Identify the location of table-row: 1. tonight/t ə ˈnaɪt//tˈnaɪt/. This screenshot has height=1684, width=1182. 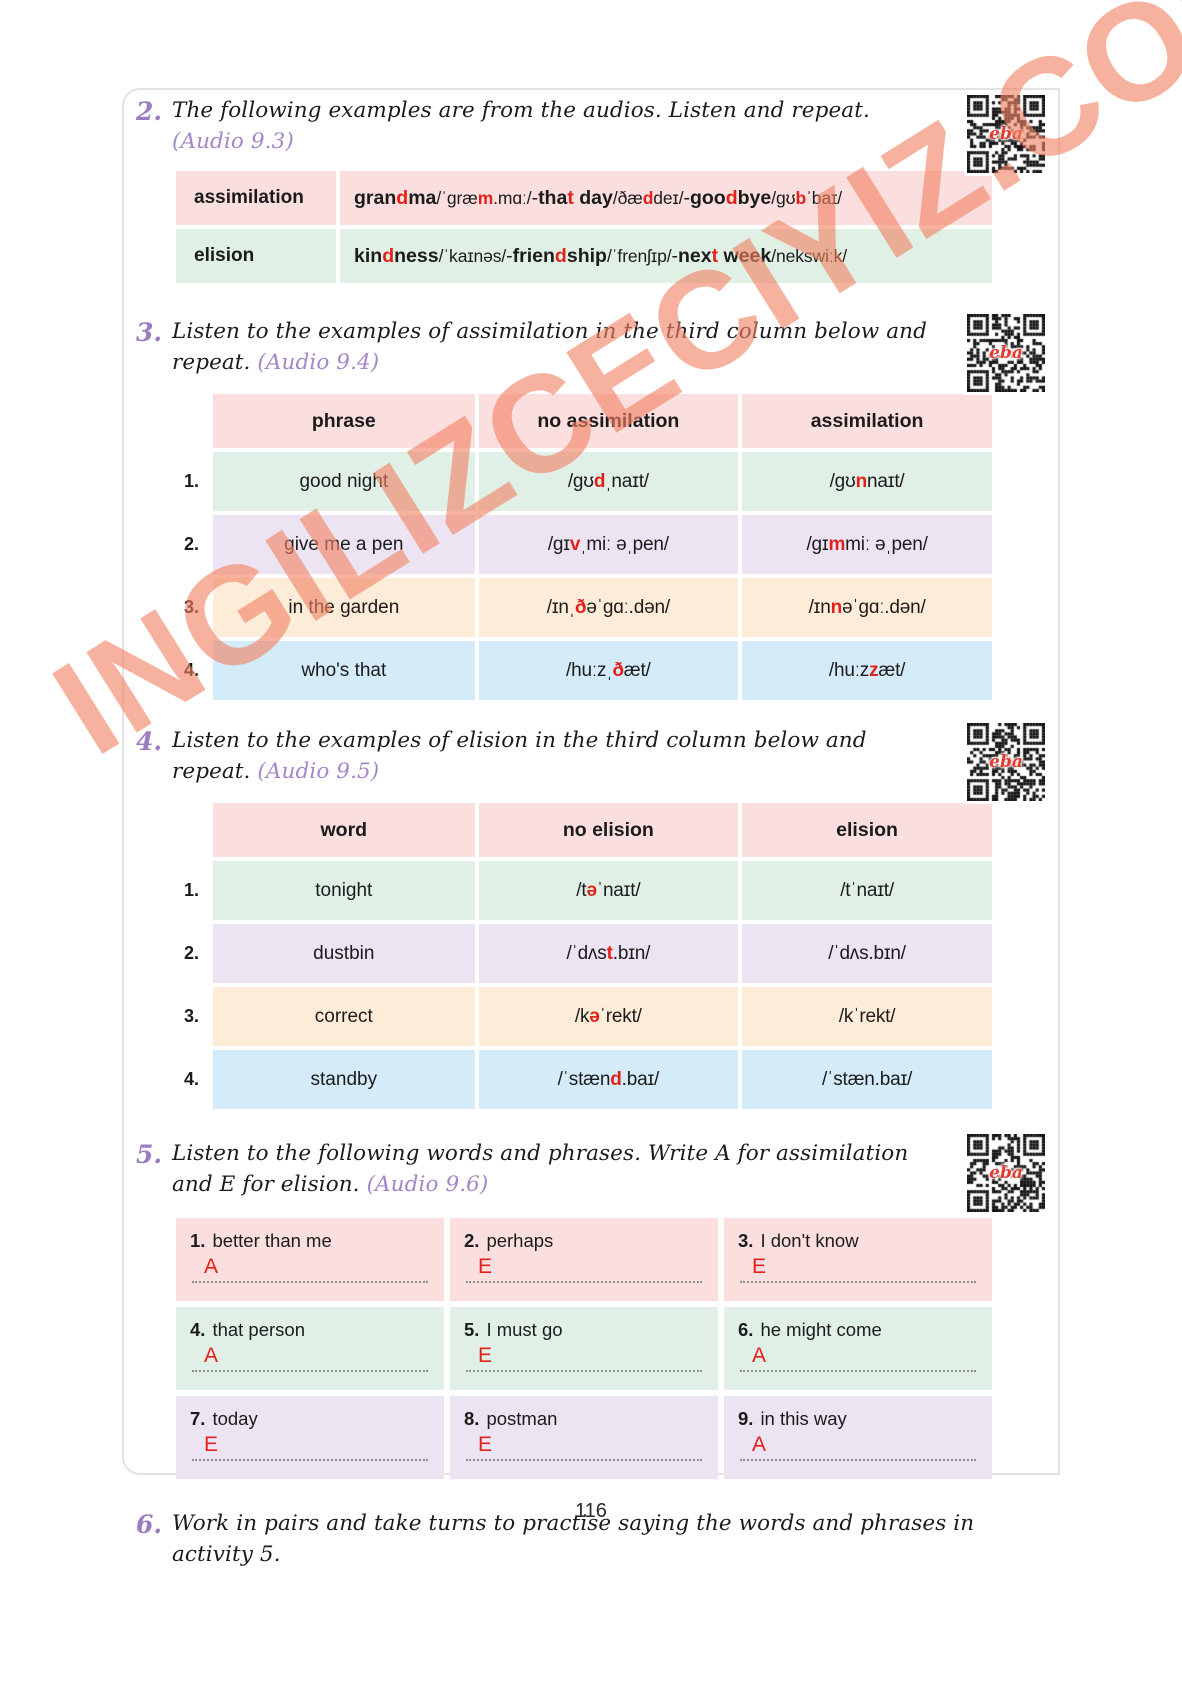
(585, 891).